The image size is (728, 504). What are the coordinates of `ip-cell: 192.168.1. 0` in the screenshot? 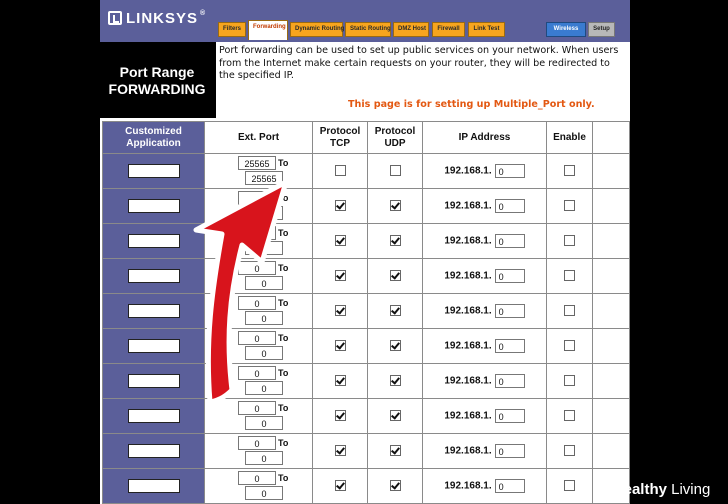 It's located at (484, 451).